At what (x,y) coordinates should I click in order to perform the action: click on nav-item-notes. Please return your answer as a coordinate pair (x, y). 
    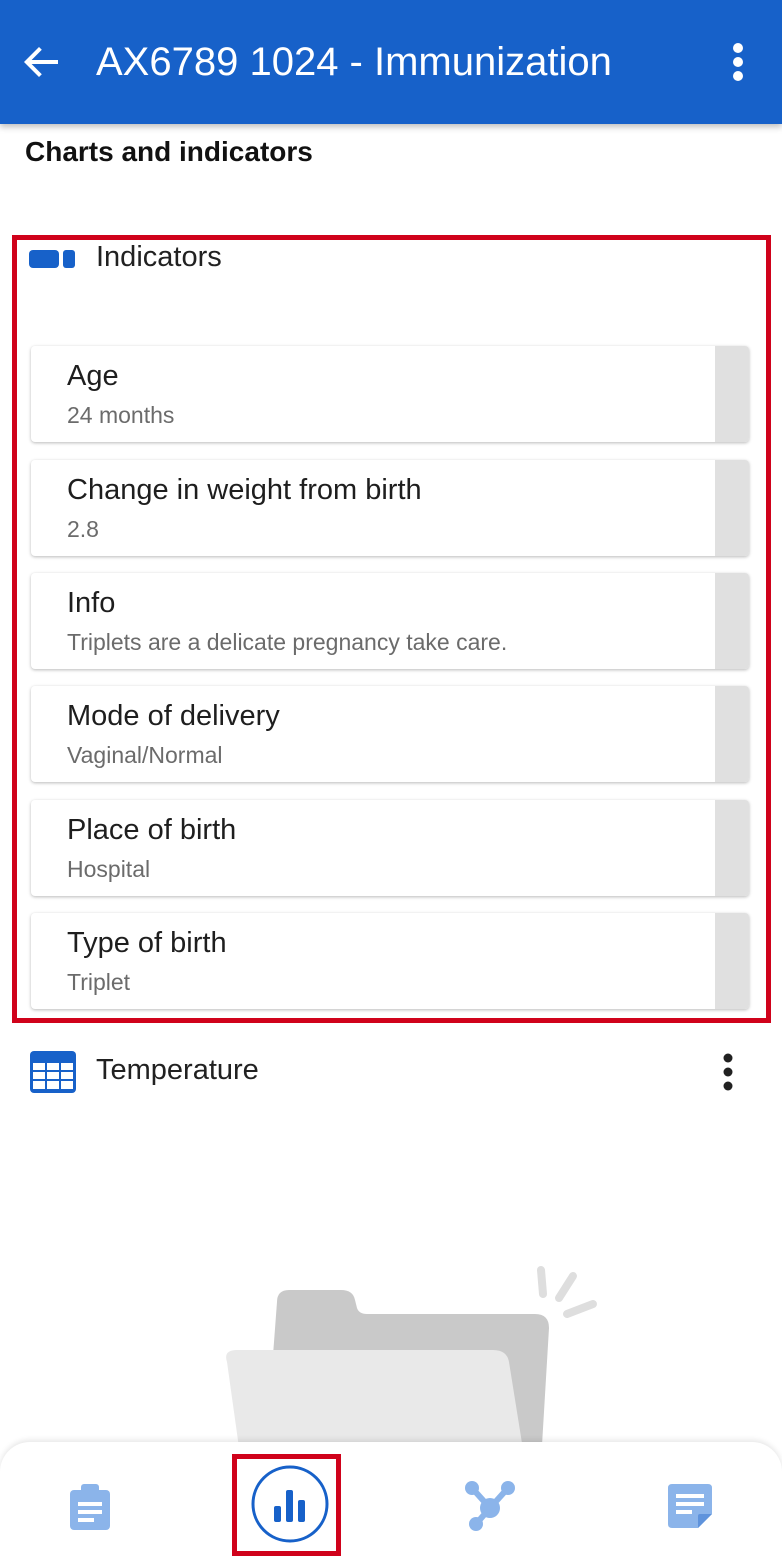
    Looking at the image, I should click on (690, 1502).